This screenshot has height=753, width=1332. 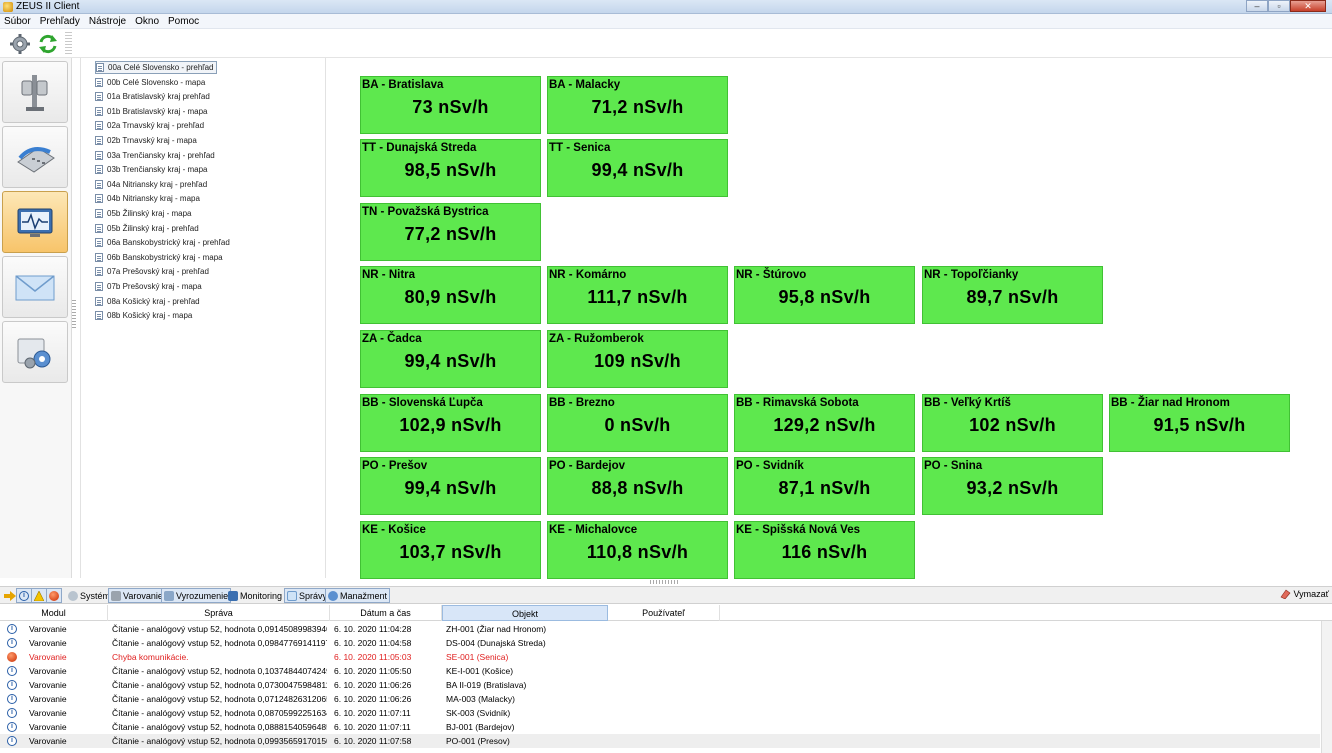 What do you see at coordinates (478, 741) in the screenshot?
I see `log-cell-objekt: PO-001 (Presov)` at bounding box center [478, 741].